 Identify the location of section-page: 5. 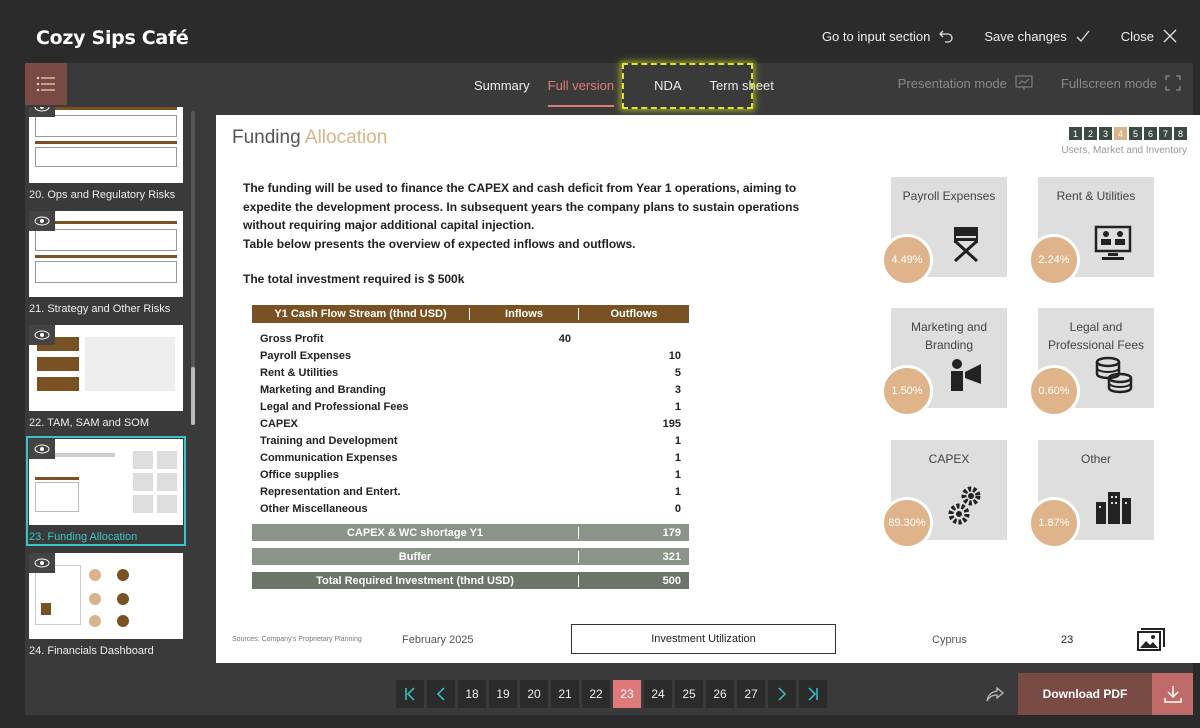
(1135, 133).